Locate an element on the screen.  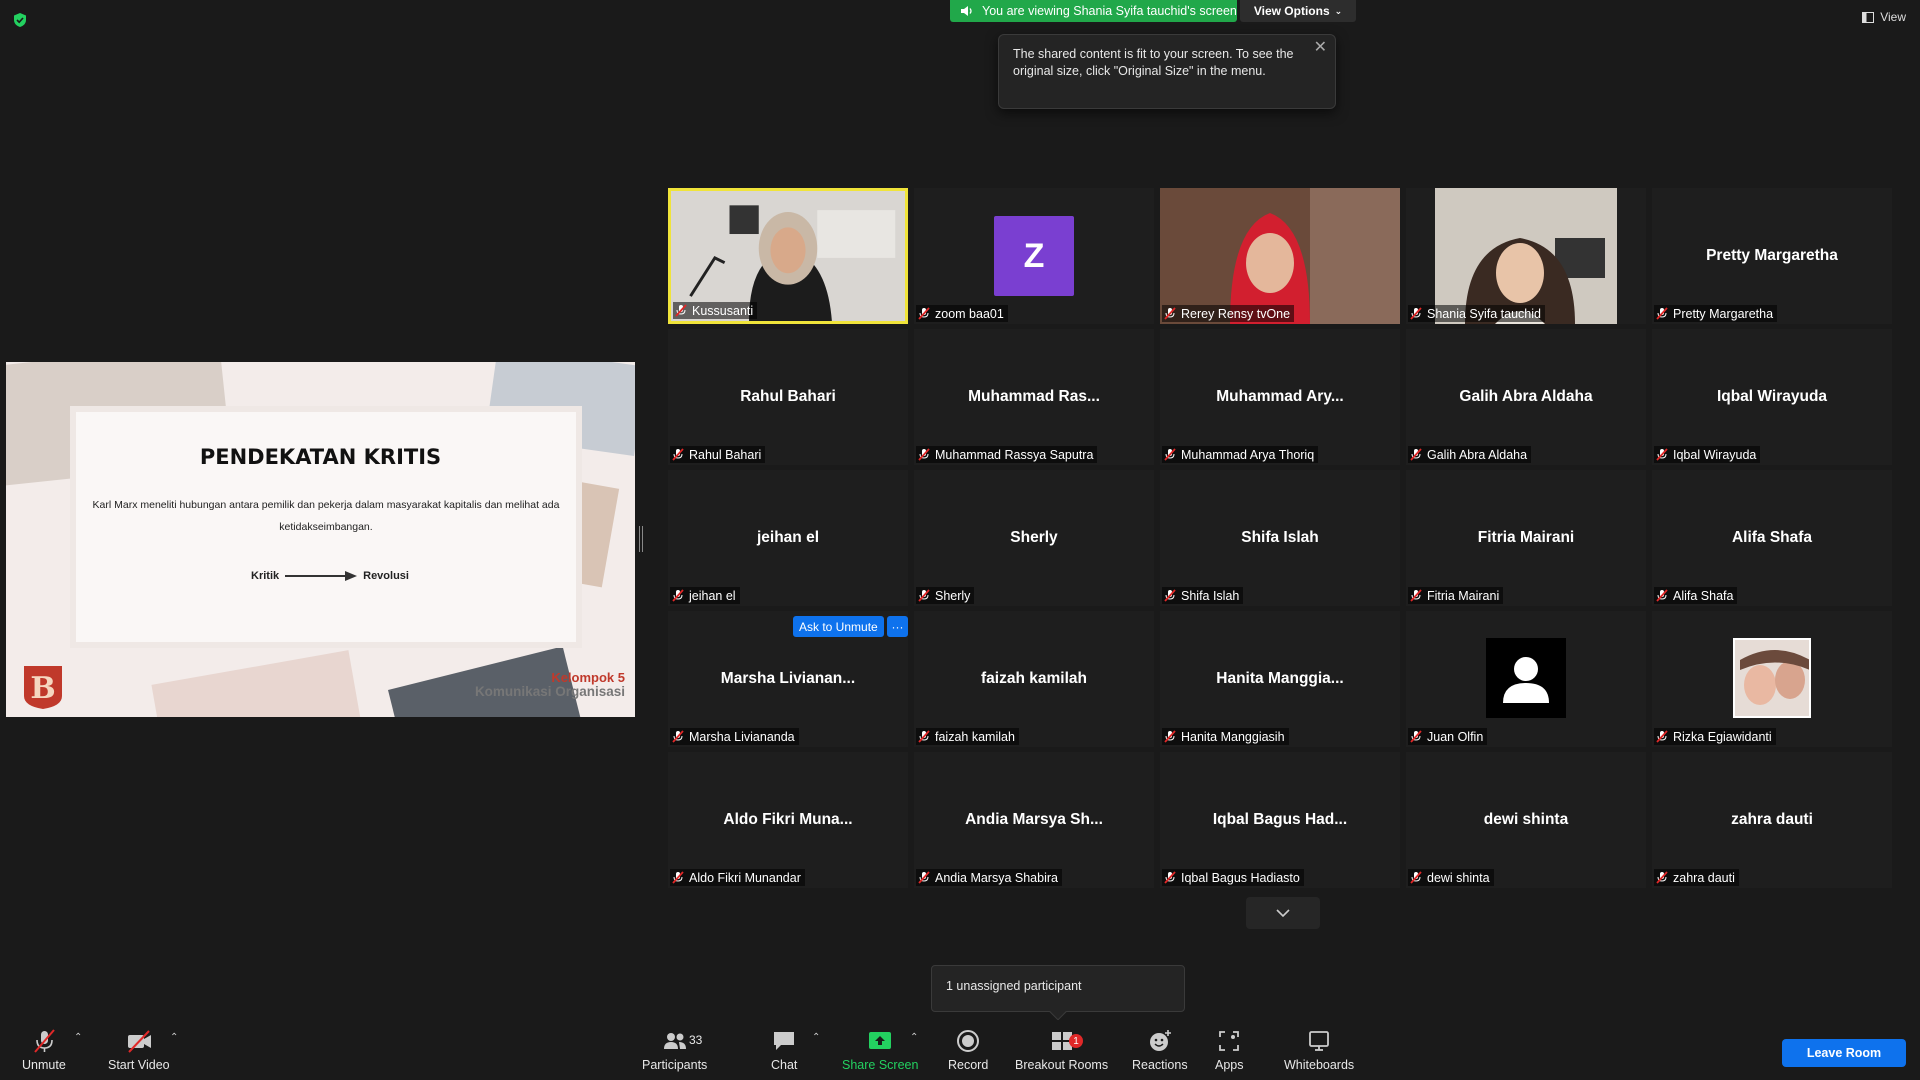
participant-name: faizah kamilah is located at coordinates (975, 736).